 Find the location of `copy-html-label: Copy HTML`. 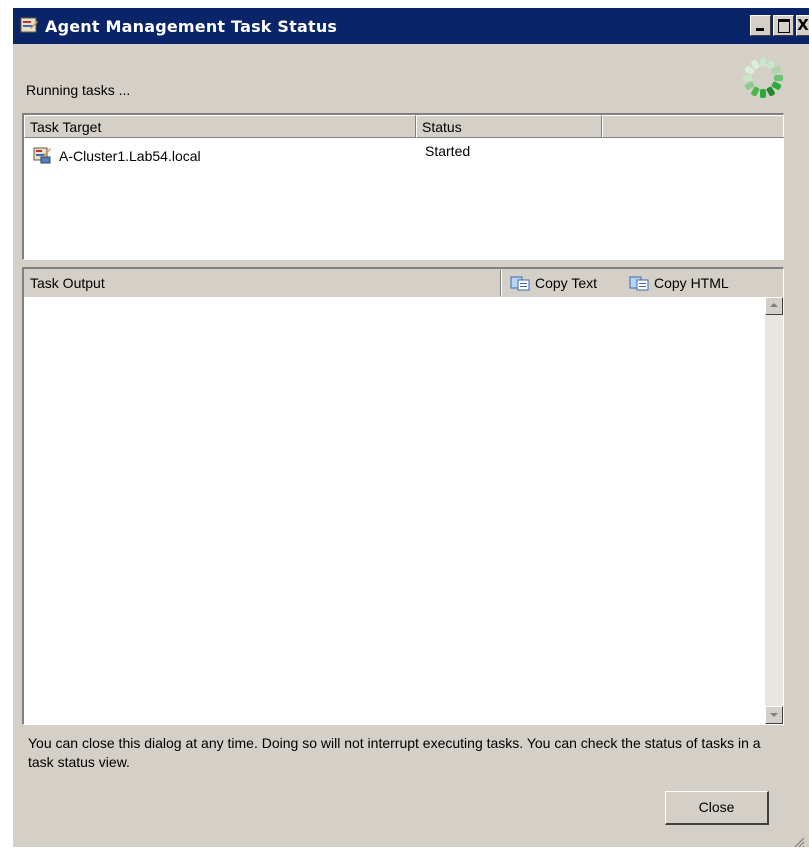

copy-html-label: Copy HTML is located at coordinates (691, 283).